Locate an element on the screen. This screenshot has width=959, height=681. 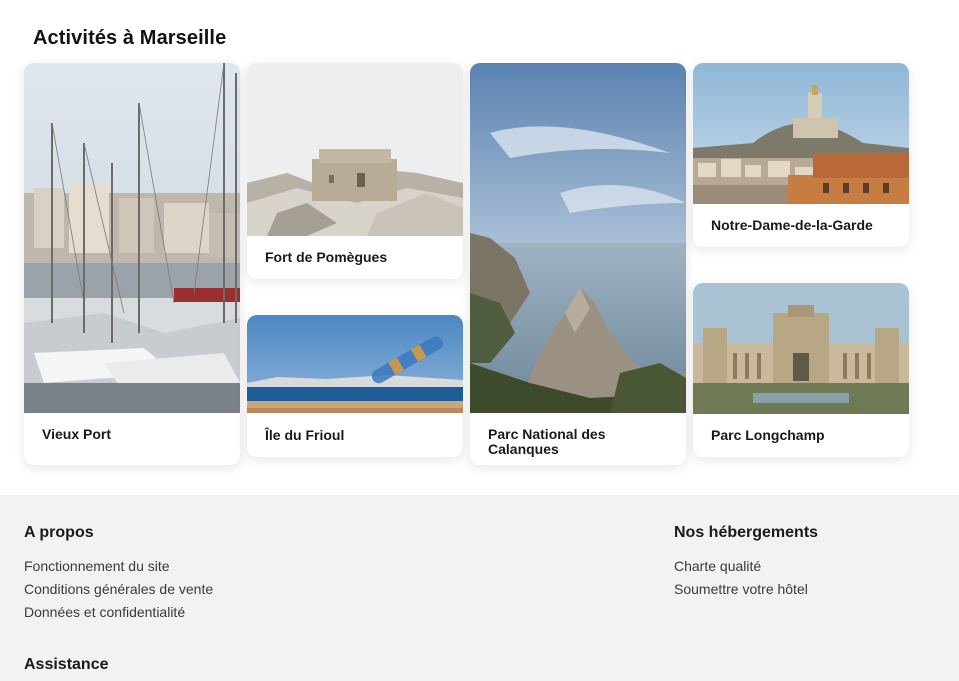
vieux-port-photo is located at coordinates (132, 238).